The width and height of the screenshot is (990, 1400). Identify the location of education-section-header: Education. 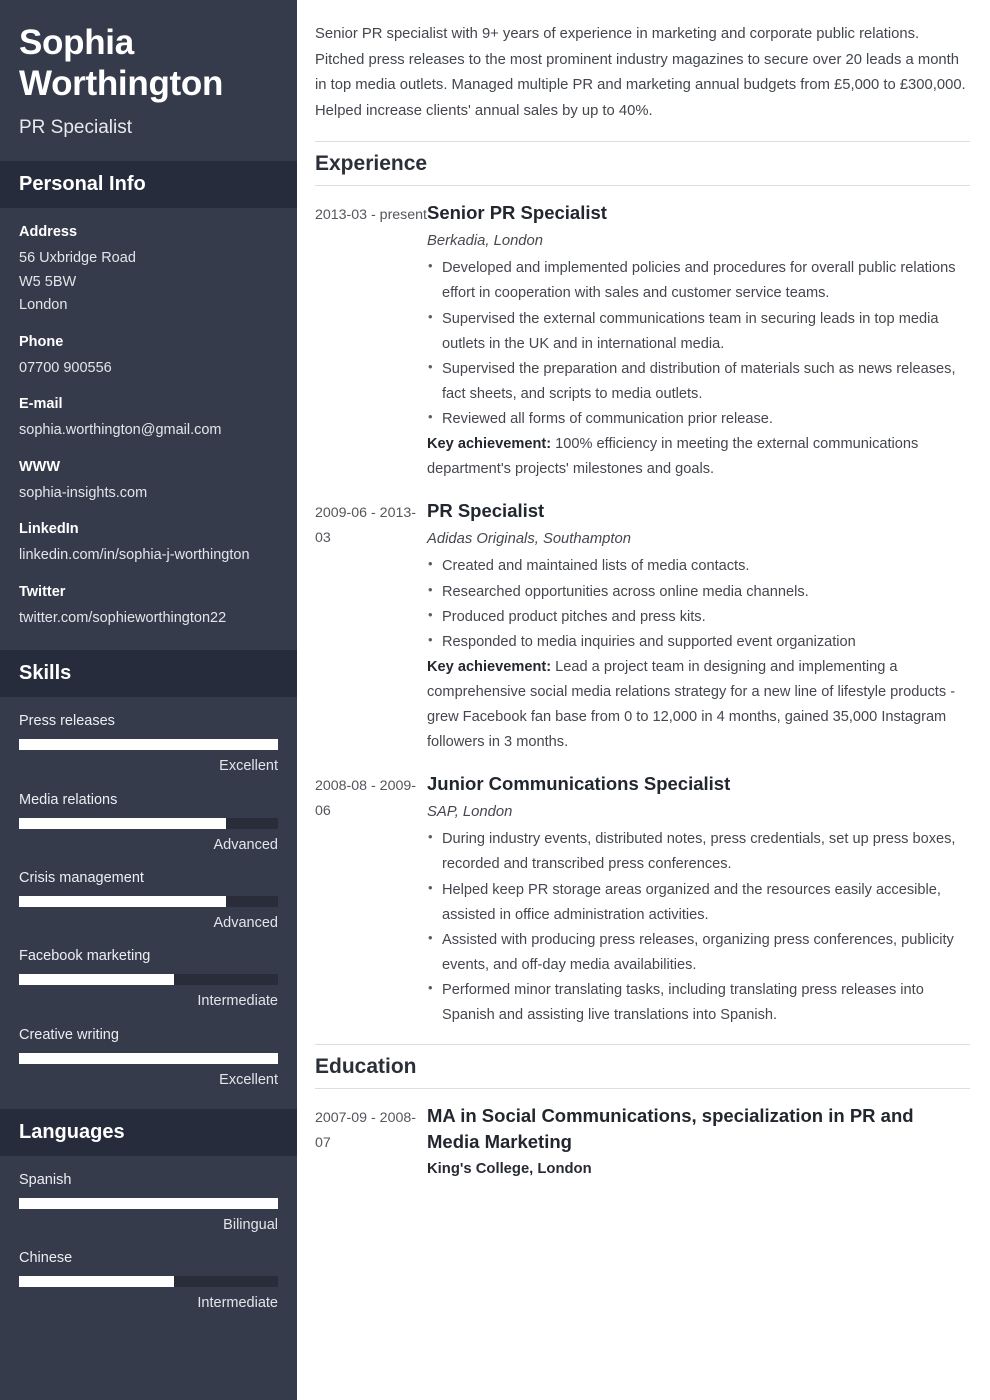
(642, 1067).